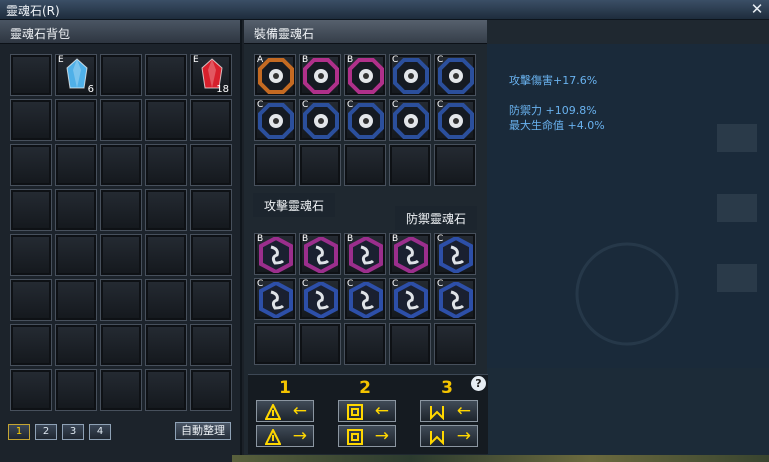 This screenshot has width=769, height=462. What do you see at coordinates (275, 75) in the screenshot?
I see `soulstone-slot: A` at bounding box center [275, 75].